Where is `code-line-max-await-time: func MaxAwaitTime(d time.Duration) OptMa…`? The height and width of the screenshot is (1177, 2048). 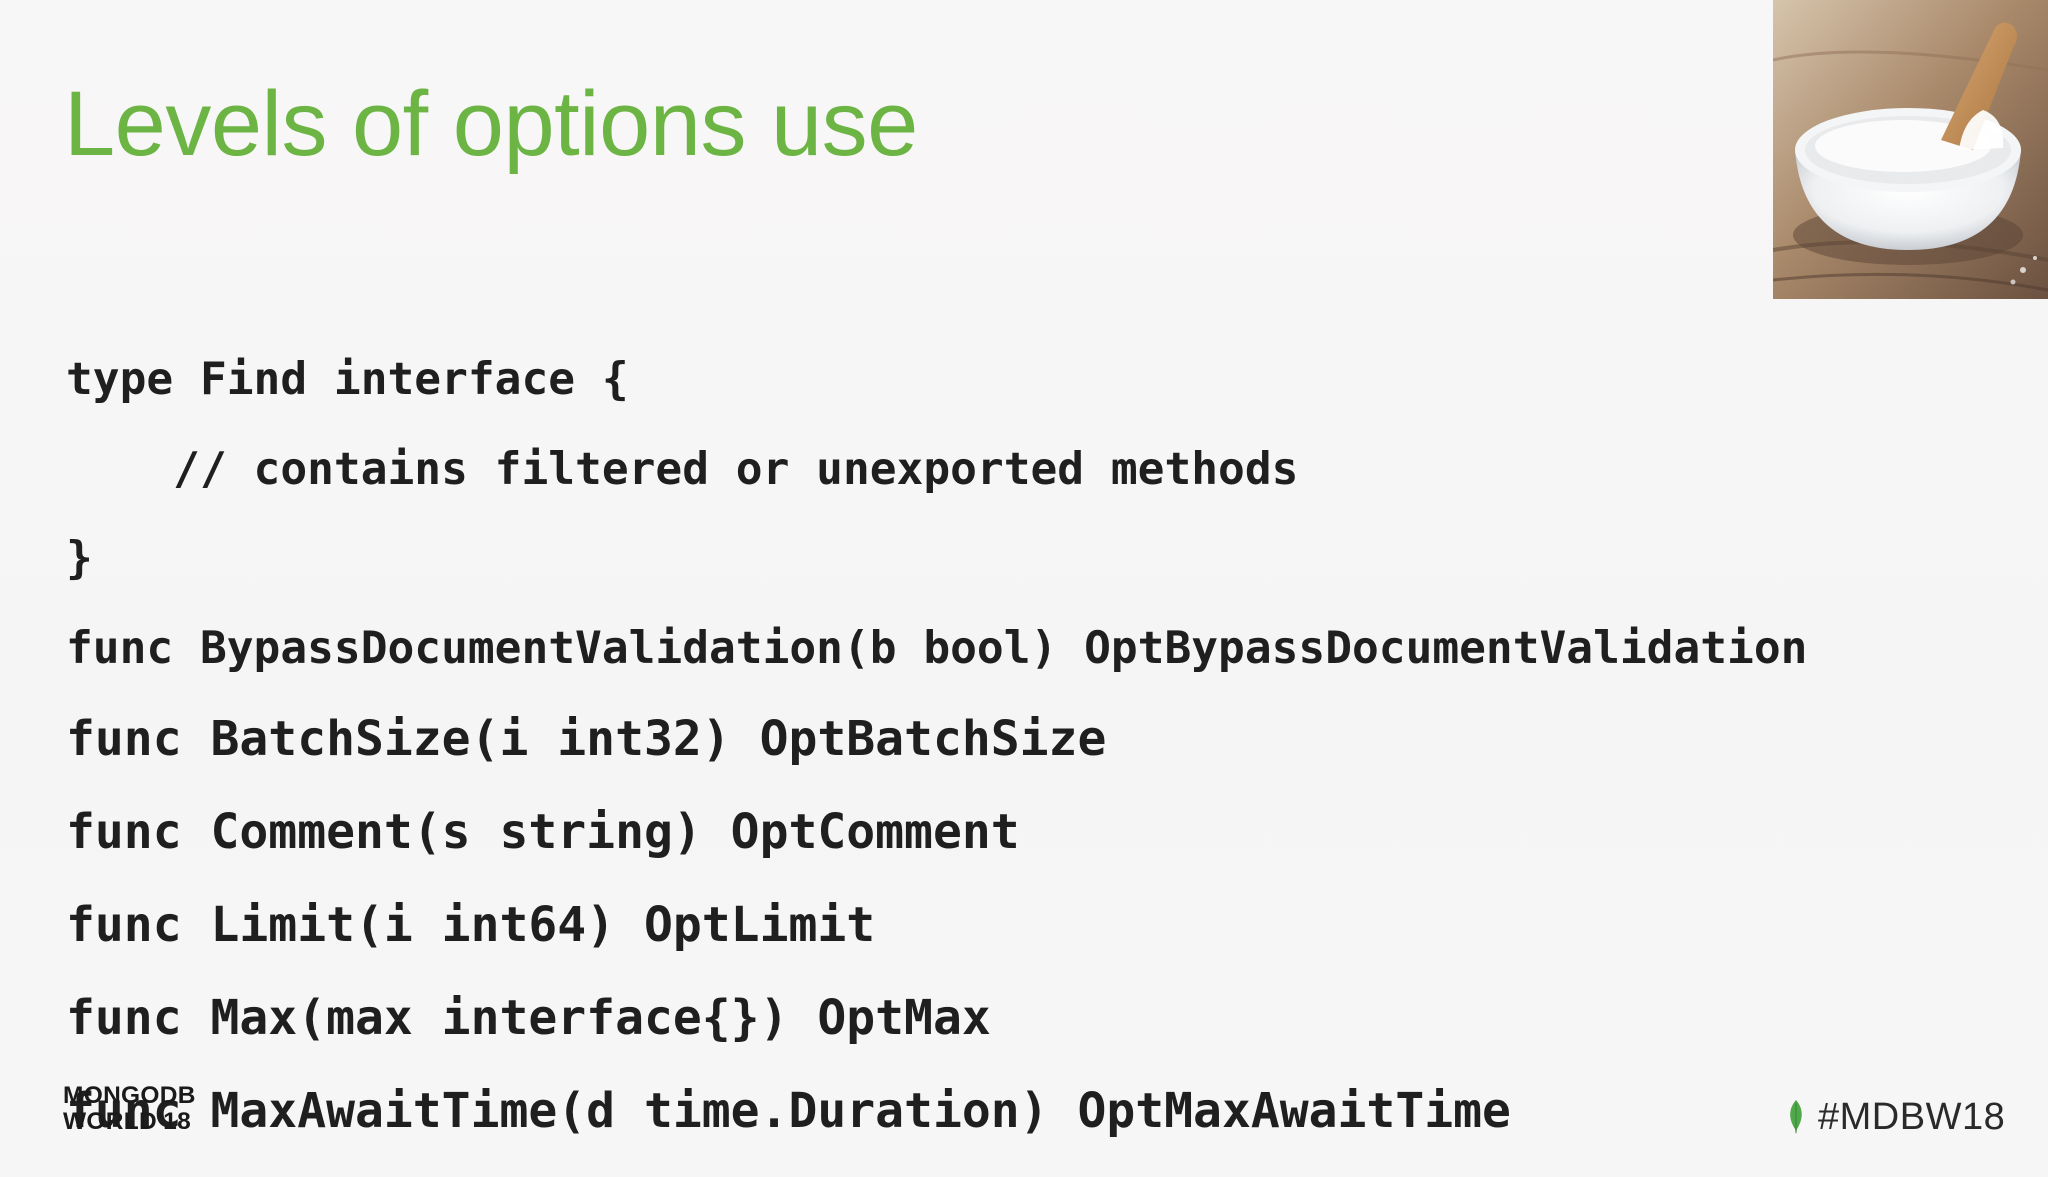 code-line-max-await-time: func MaxAwaitTime(d time.Duration) OptMa… is located at coordinates (788, 1111).